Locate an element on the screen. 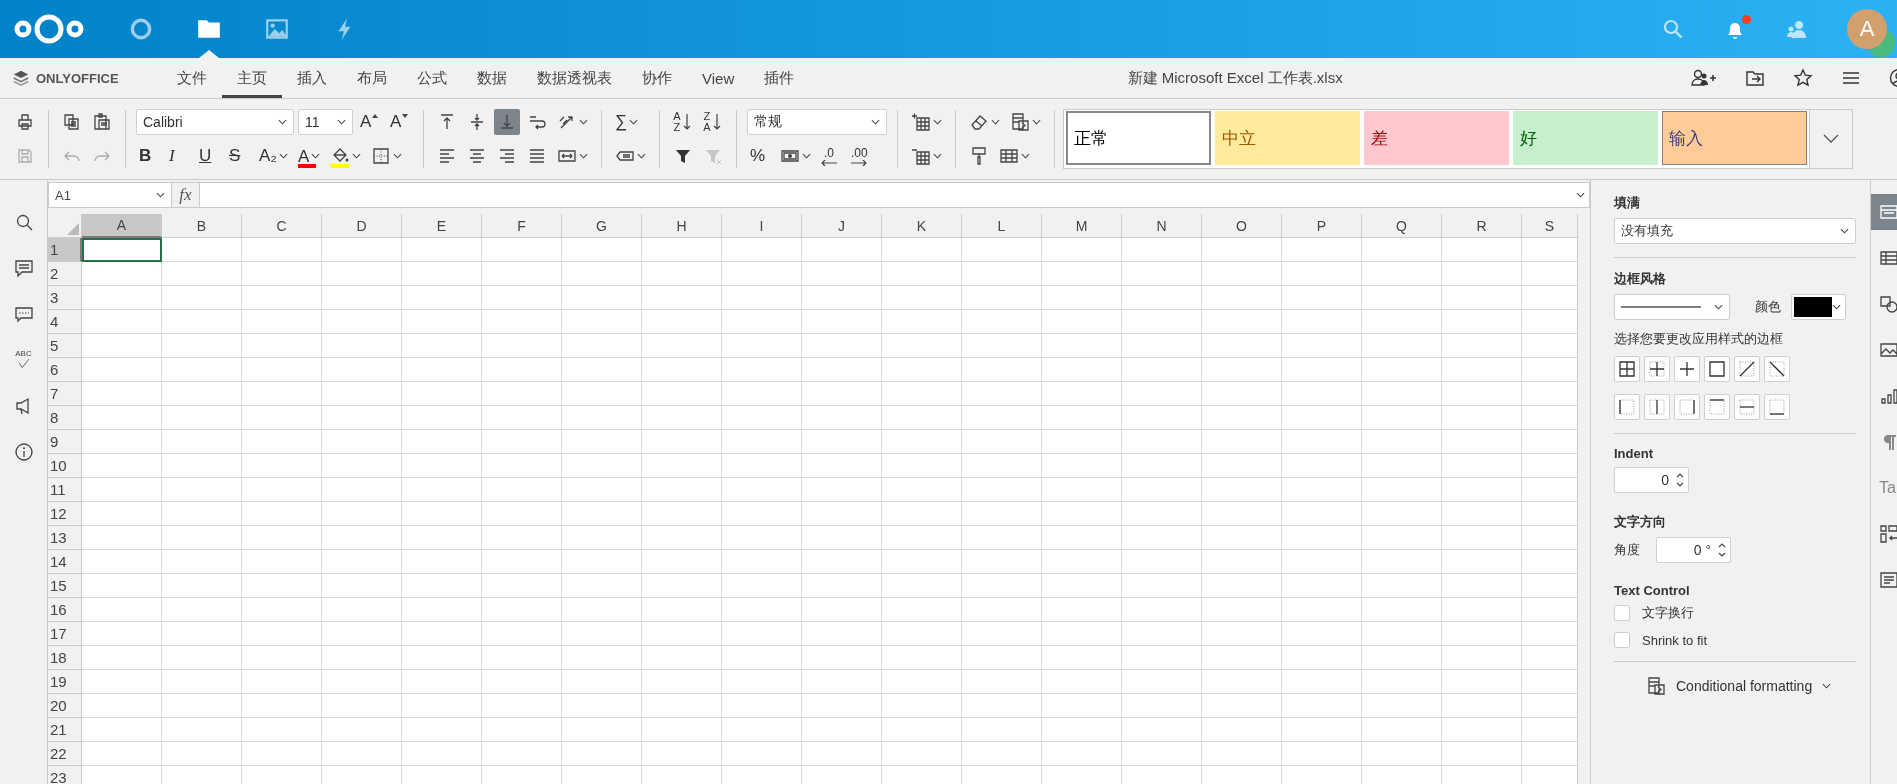 This screenshot has height=784, width=1897. row-header: 3 is located at coordinates (65, 298).